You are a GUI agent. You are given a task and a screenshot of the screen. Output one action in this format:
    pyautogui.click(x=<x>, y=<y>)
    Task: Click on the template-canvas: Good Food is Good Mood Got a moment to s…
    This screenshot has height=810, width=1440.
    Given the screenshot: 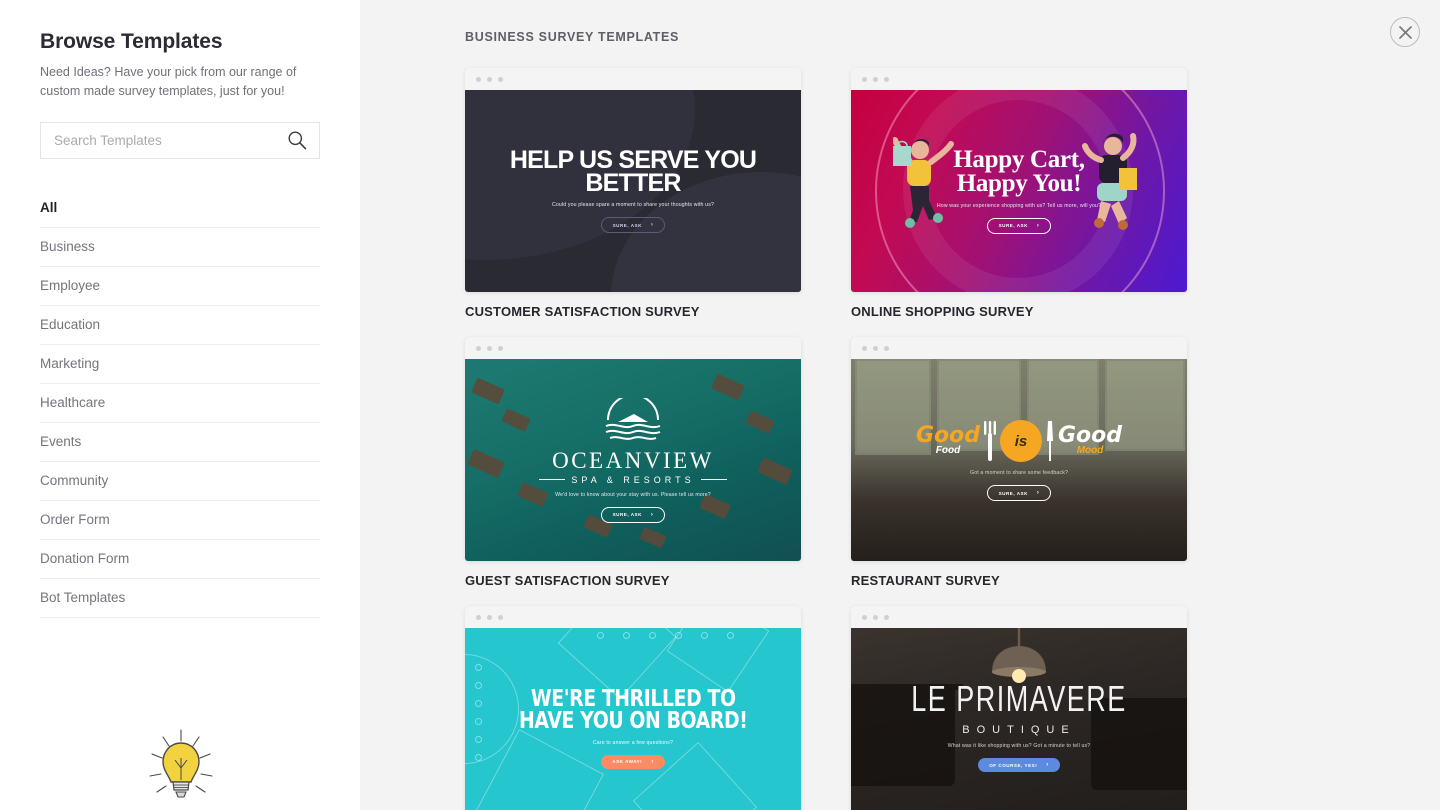 What is the action you would take?
    pyautogui.click(x=1019, y=460)
    